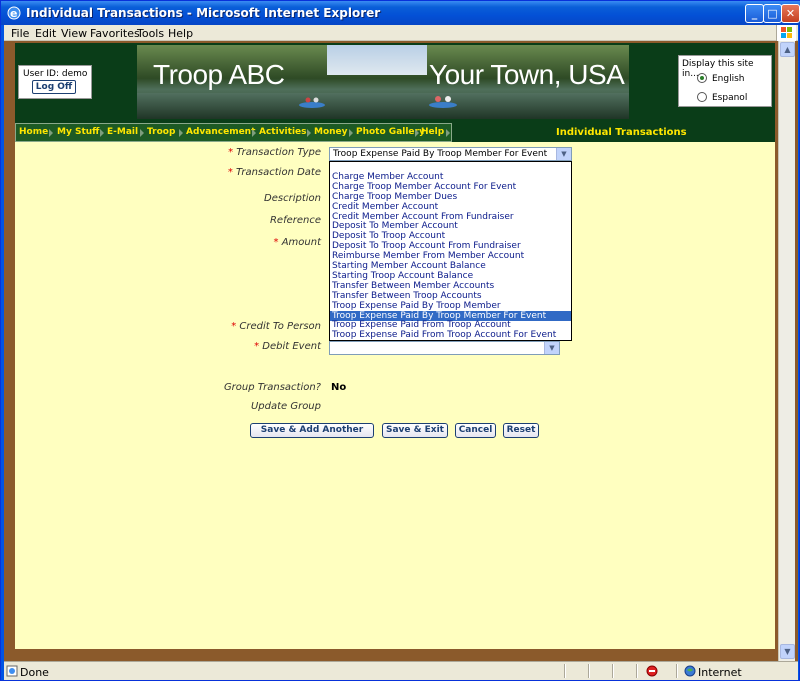 The image size is (800, 681). I want to click on dropdown-option: Credit Member Account, so click(450, 207).